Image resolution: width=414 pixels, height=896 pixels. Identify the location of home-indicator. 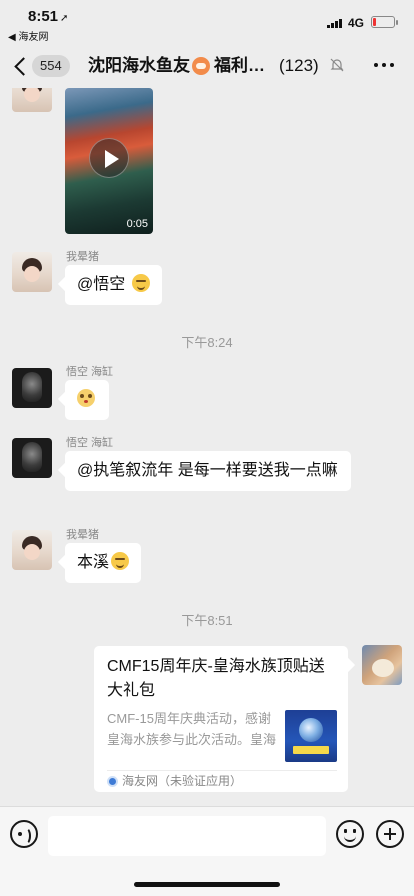
(207, 884).